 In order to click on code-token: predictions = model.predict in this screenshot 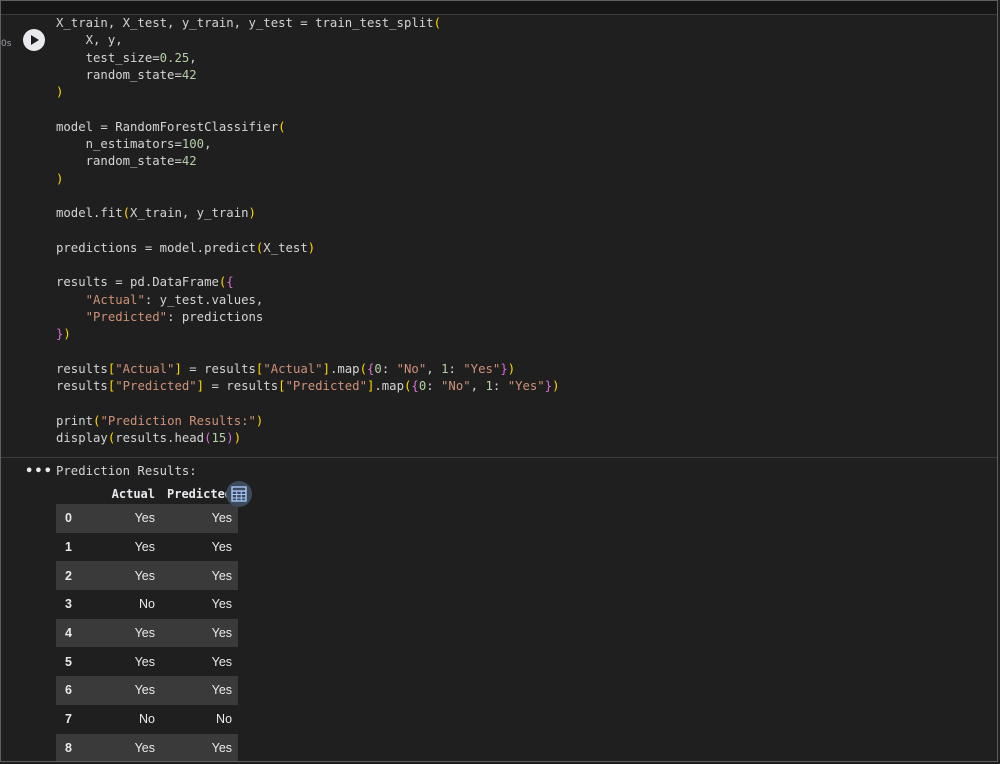, I will do `click(156, 247)`.